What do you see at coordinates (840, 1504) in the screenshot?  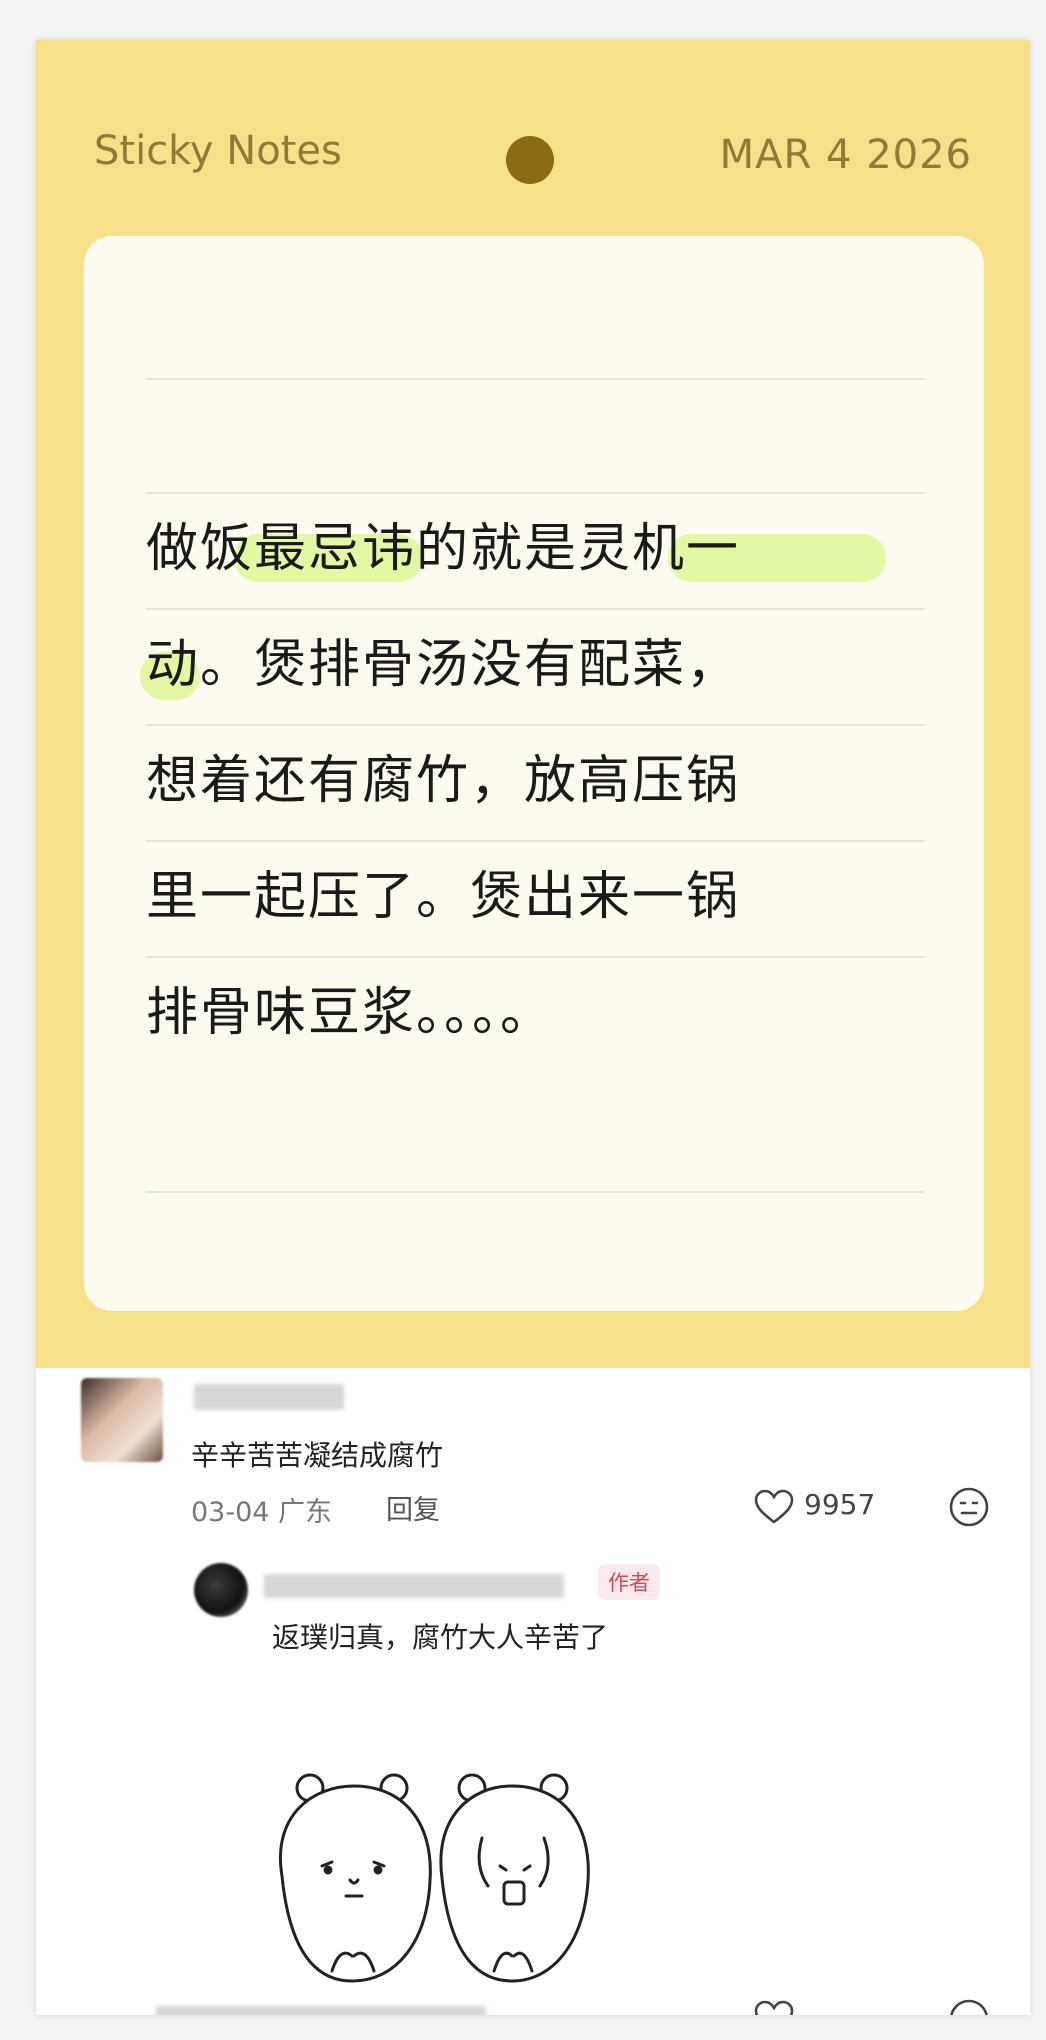 I see `like-count: 9957` at bounding box center [840, 1504].